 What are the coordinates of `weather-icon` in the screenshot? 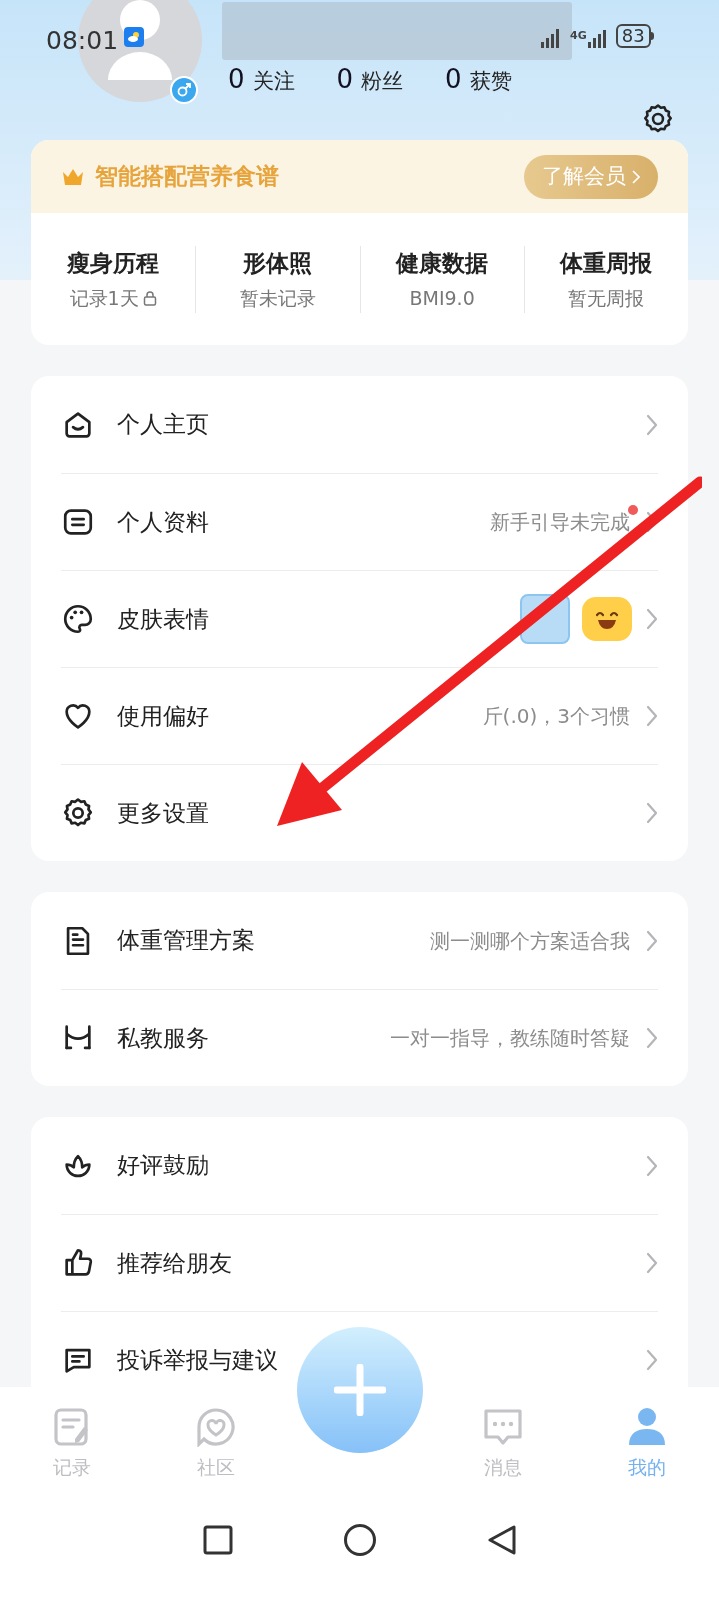 It's located at (134, 37).